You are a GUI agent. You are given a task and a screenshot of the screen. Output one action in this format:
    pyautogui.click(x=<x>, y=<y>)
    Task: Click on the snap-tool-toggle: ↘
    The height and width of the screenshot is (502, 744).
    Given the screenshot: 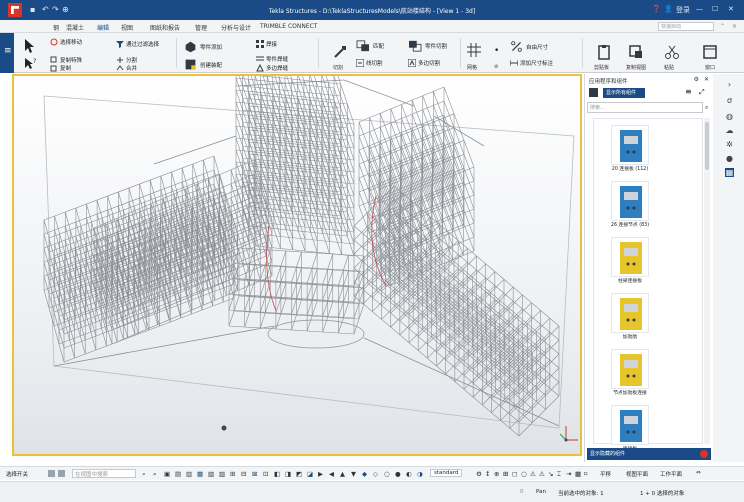 What is the action you would take?
    pyautogui.click(x=550, y=474)
    